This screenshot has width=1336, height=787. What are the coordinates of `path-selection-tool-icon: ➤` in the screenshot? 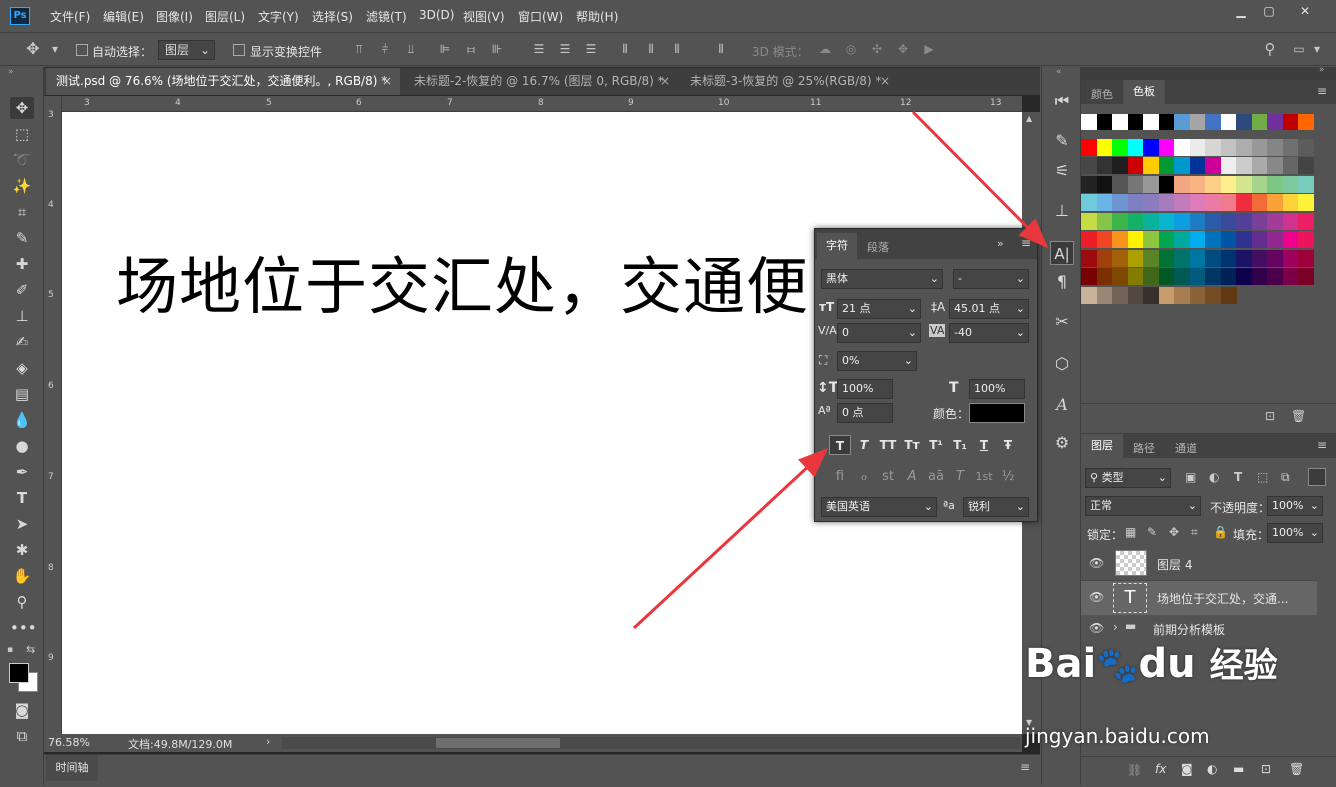 It's located at (22, 524).